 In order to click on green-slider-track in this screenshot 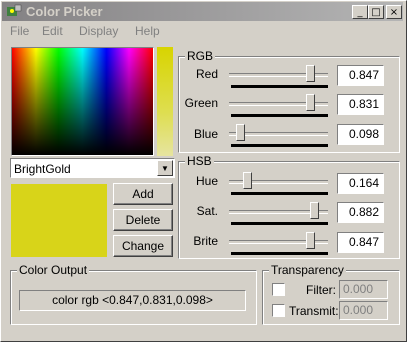, I will do `click(279, 115)`.